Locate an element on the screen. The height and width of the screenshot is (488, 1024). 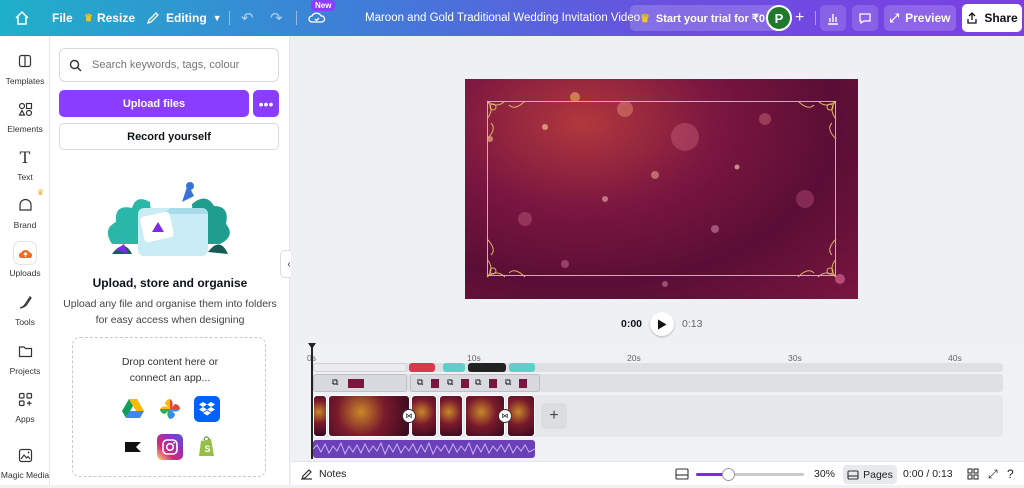
pages-button: Pages is located at coordinates (870, 474).